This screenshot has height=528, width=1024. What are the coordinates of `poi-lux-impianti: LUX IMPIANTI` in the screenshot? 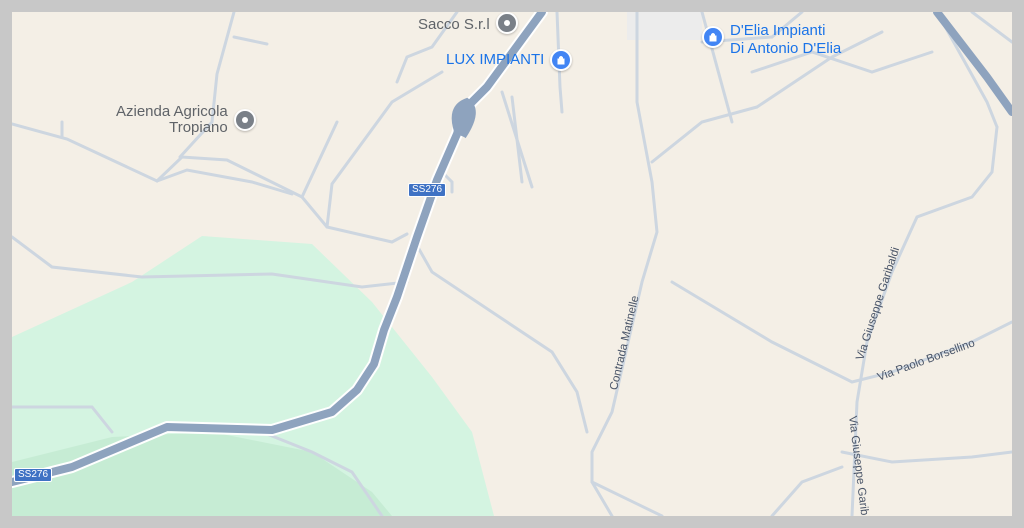 It's located at (509, 60).